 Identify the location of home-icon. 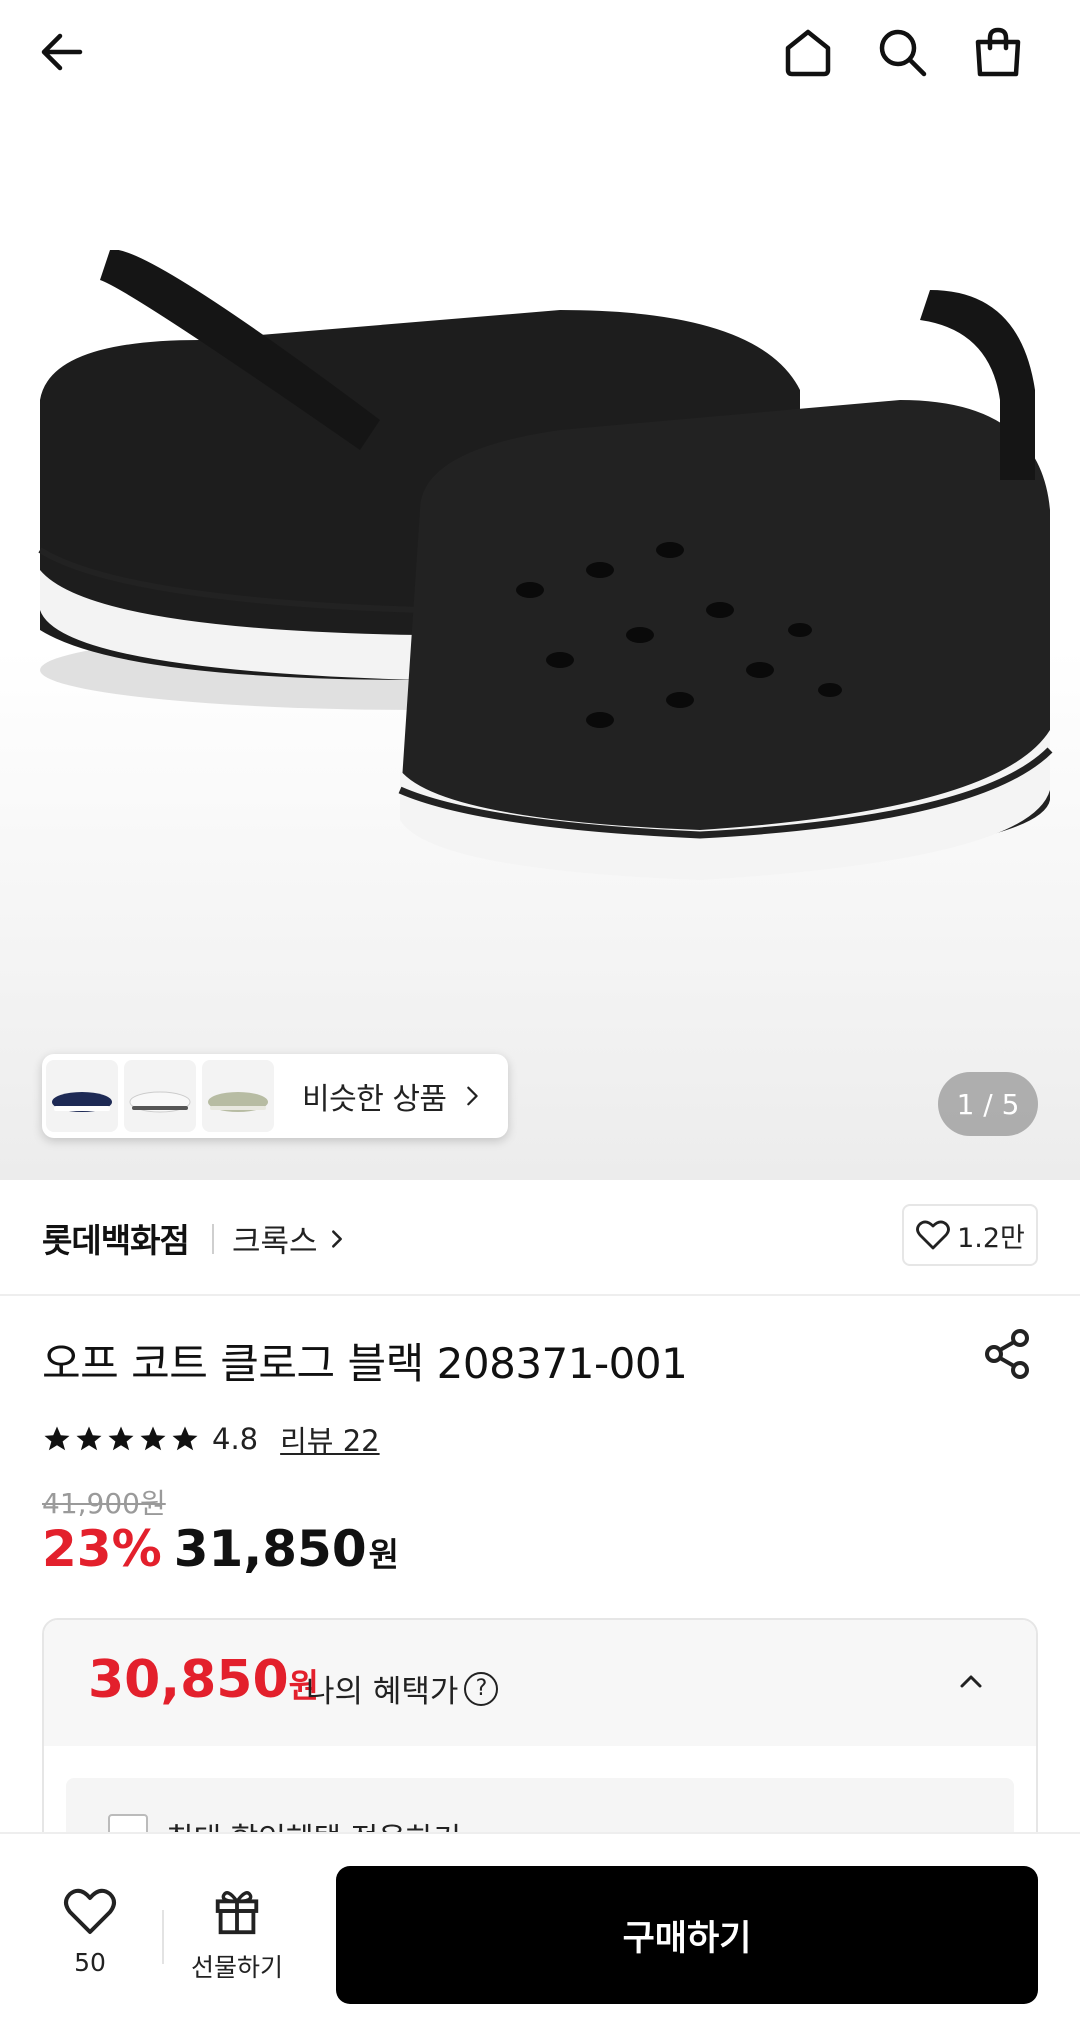
(808, 53).